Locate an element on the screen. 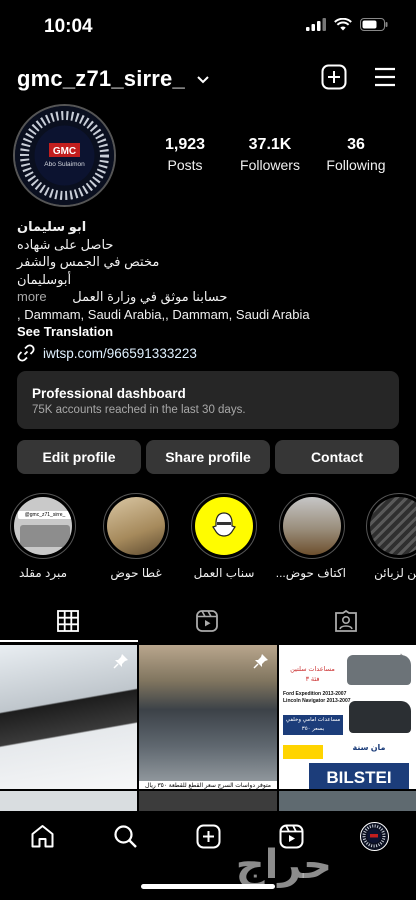  followers-label: Followers is located at coordinates (270, 165).